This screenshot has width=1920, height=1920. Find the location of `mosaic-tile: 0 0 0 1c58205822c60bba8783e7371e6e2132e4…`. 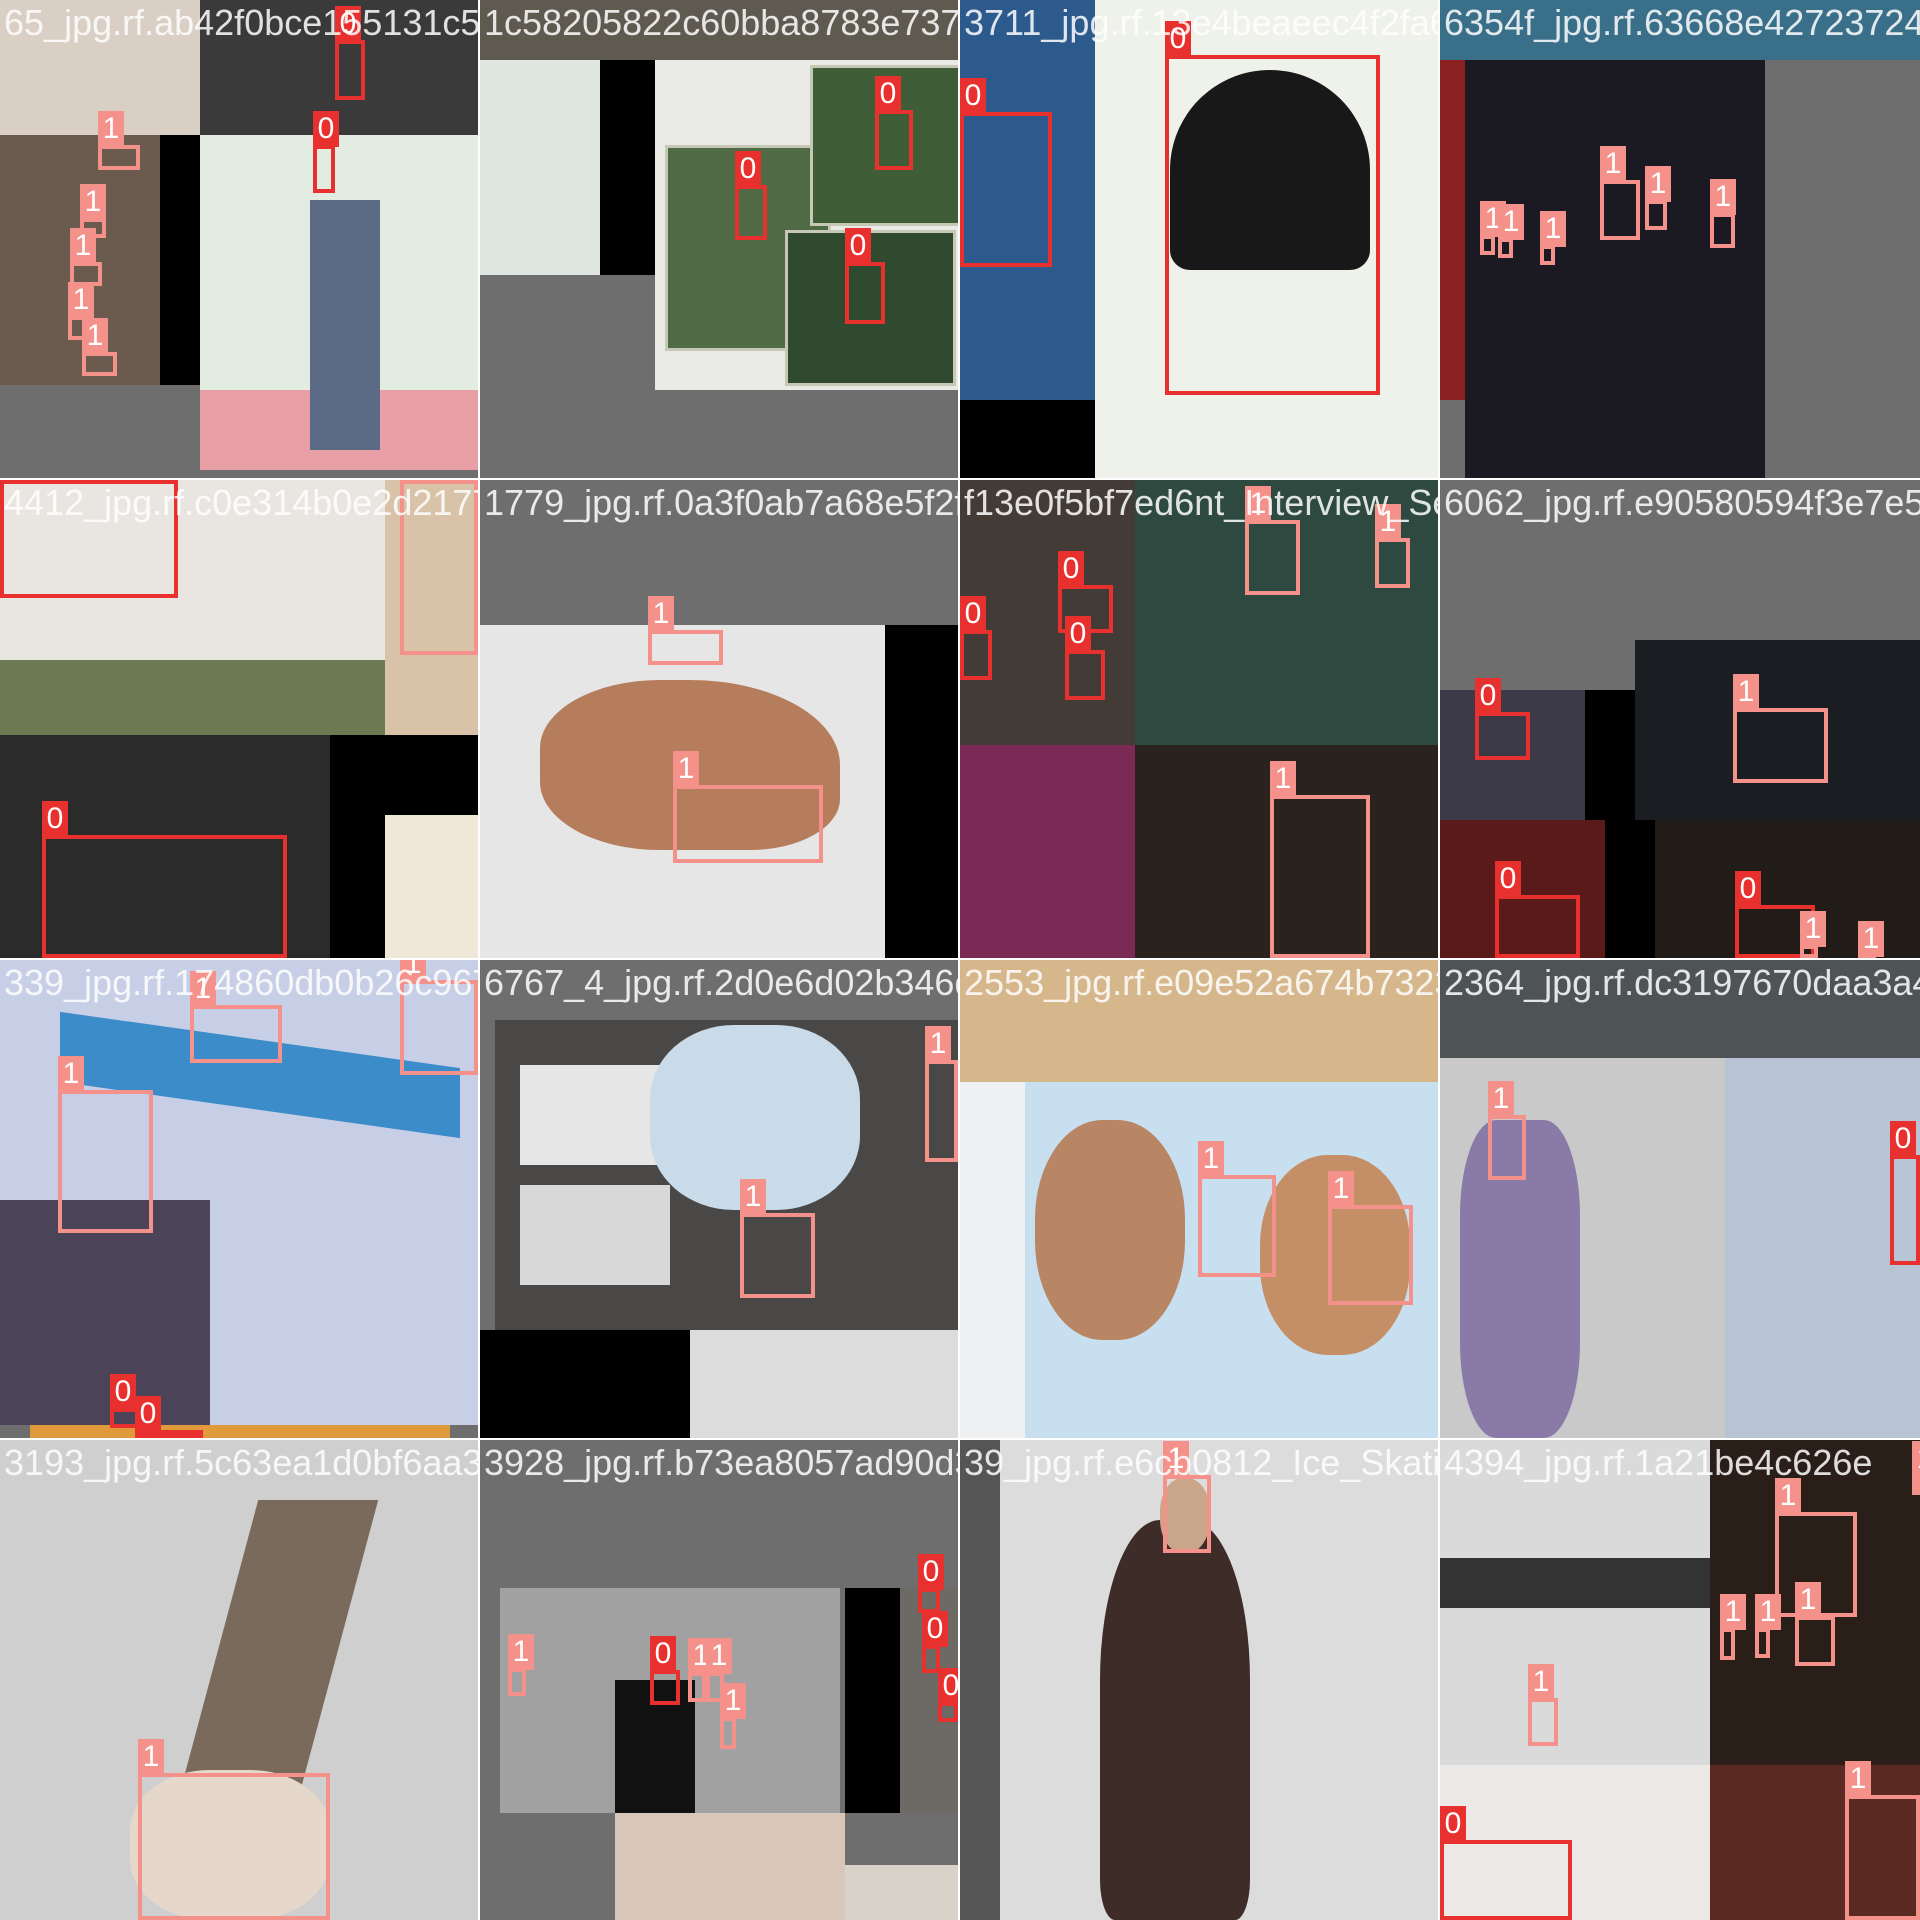

mosaic-tile: 0 0 0 1c58205822c60bba8783e7371e6e2132e4… is located at coordinates (719, 239).